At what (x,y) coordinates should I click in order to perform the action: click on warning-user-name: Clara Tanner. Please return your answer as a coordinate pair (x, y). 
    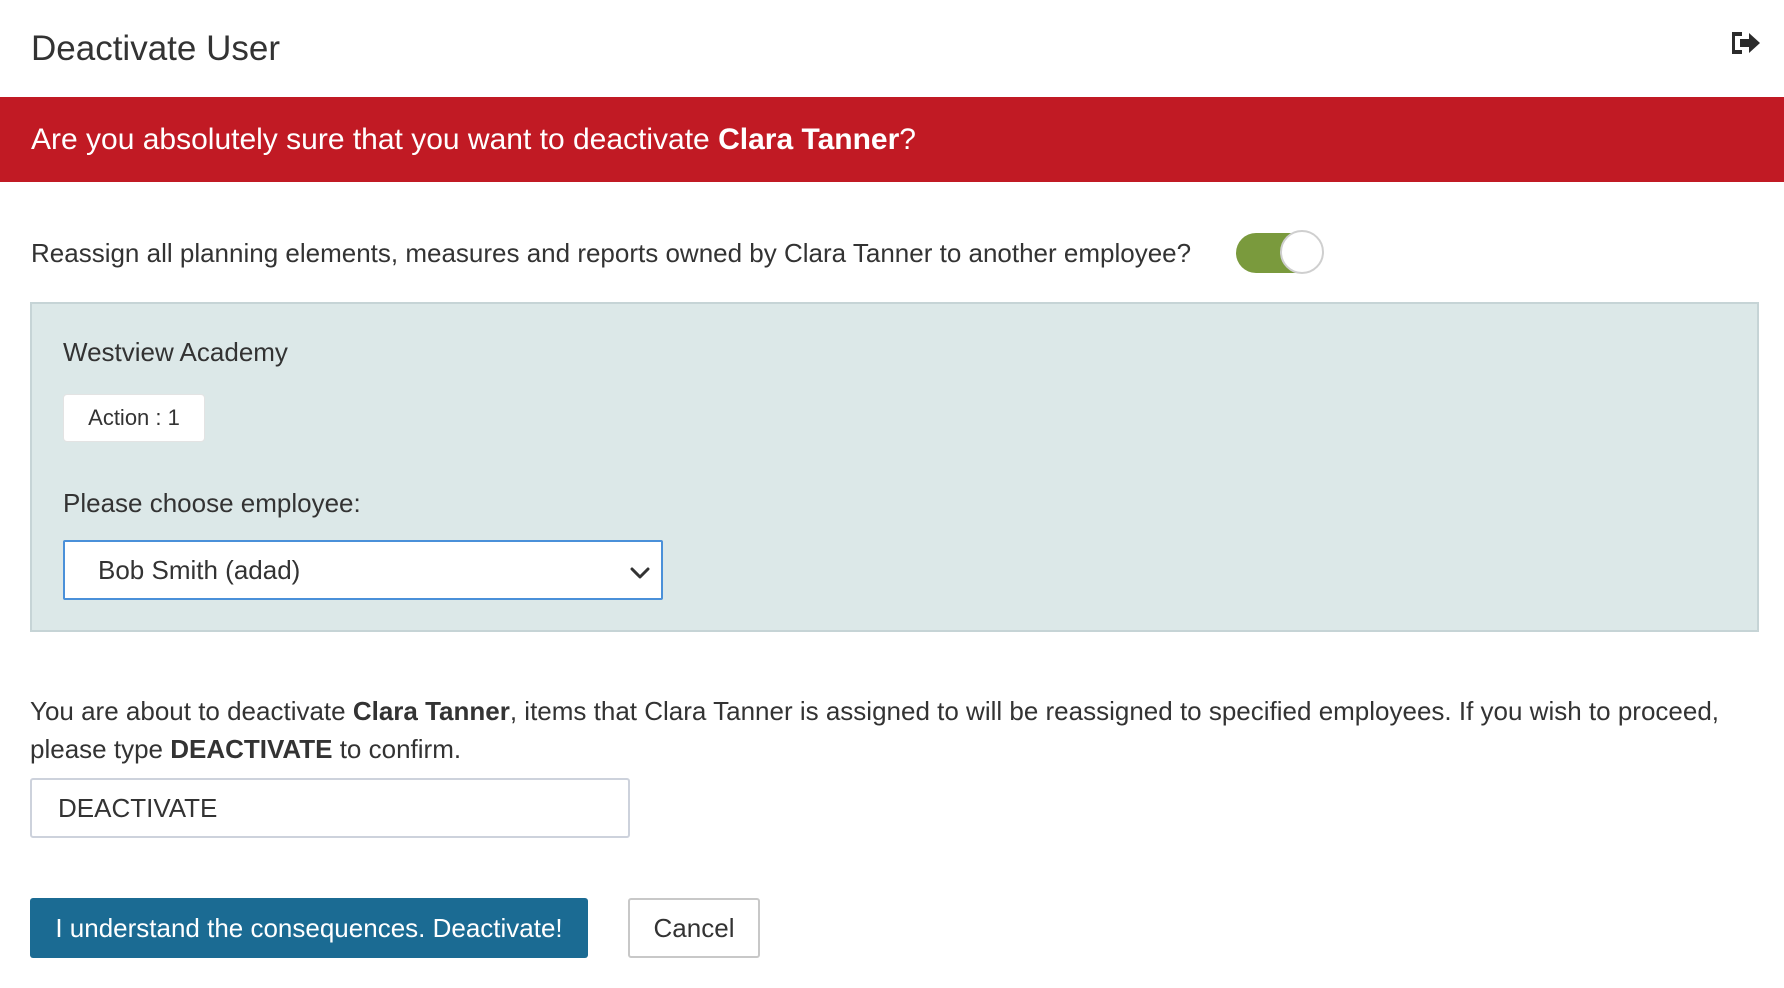
    Looking at the image, I should click on (809, 139).